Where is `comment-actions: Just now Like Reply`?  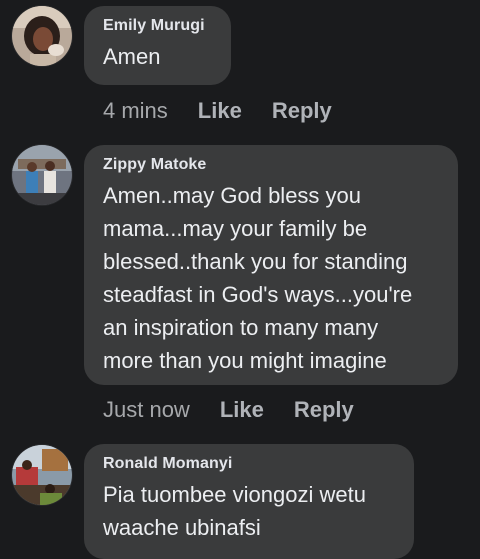 comment-actions: Just now Like Reply is located at coordinates (243, 410).